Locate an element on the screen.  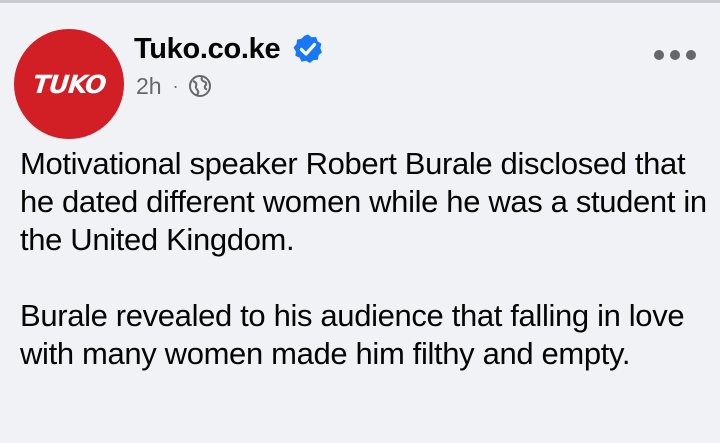
verified-badge-icon is located at coordinates (308, 48).